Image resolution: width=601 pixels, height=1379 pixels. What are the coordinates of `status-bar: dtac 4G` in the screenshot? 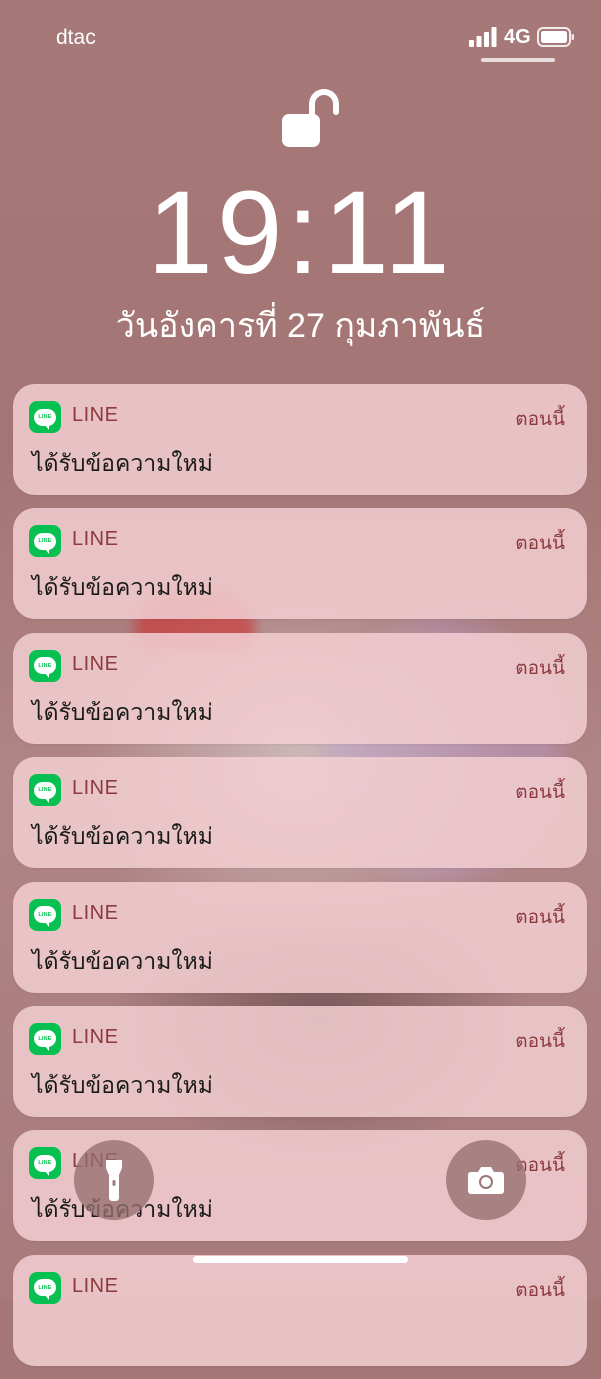 It's located at (300, 35).